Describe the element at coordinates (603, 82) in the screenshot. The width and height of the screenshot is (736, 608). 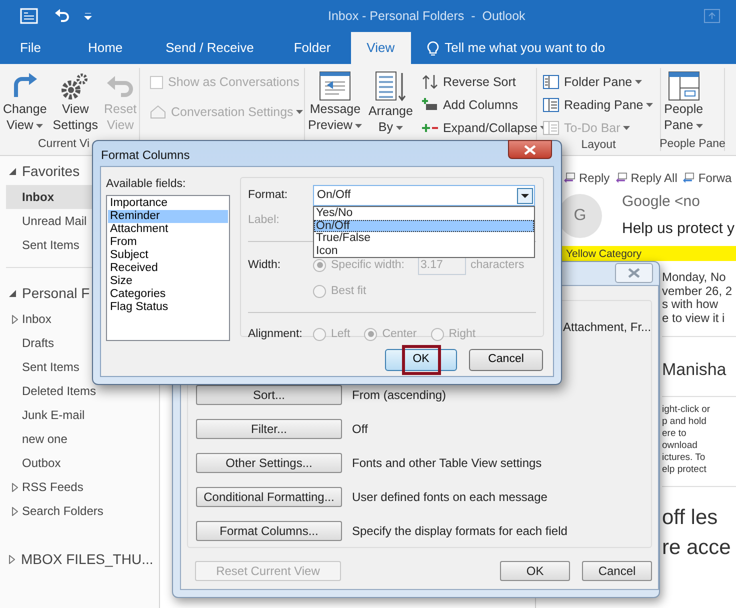
I see `ribbon-button: Folder Pane` at that location.